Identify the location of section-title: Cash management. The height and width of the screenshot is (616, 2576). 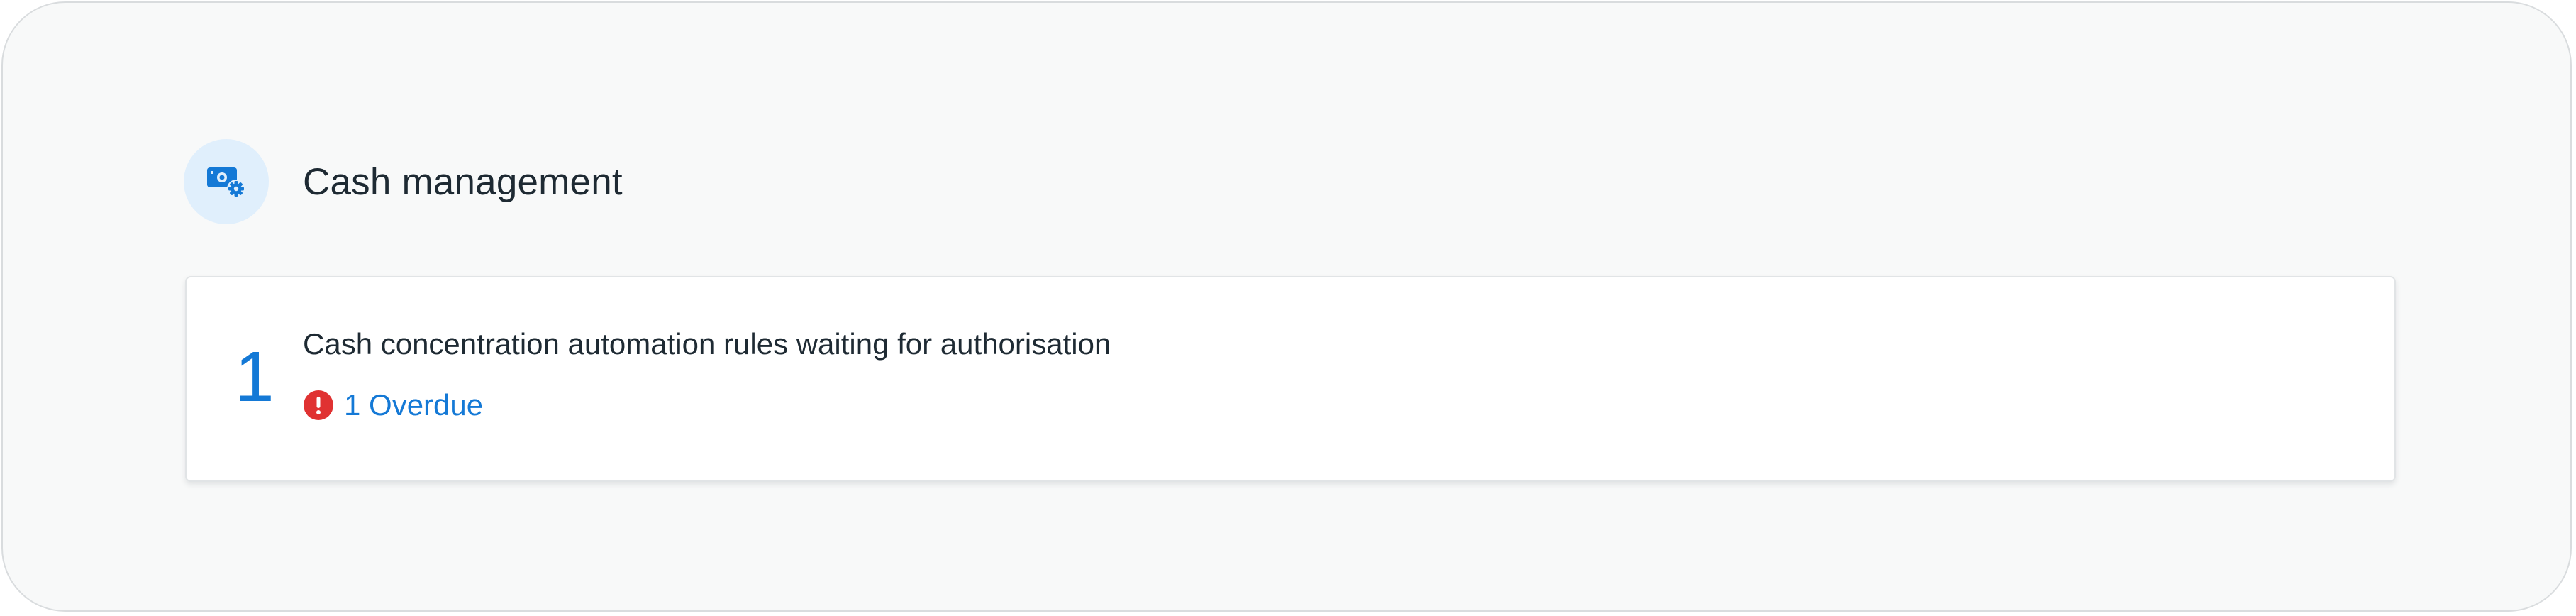
(463, 182).